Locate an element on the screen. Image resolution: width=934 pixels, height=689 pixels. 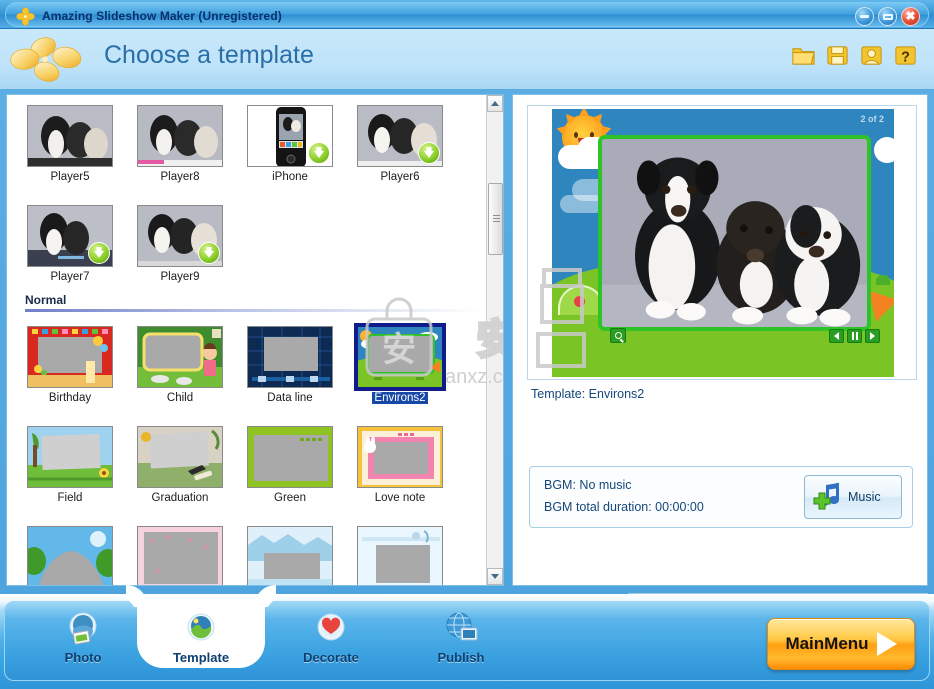
tab-template: Template is located at coordinates (201, 639).